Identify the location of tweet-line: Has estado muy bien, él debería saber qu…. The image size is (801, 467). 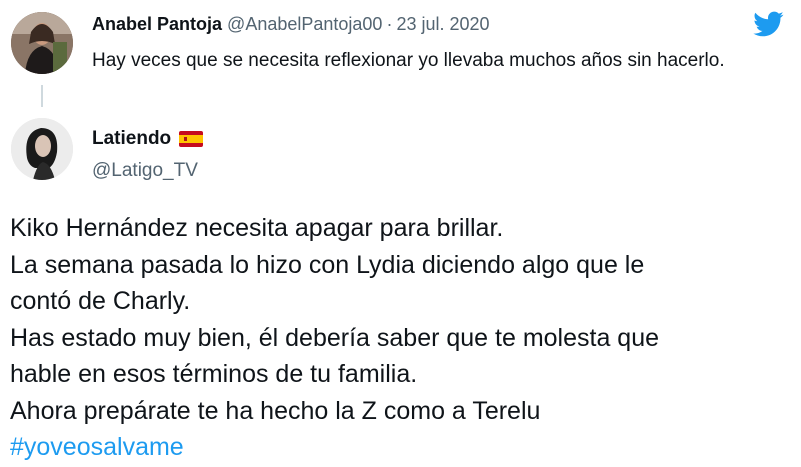
(335, 337).